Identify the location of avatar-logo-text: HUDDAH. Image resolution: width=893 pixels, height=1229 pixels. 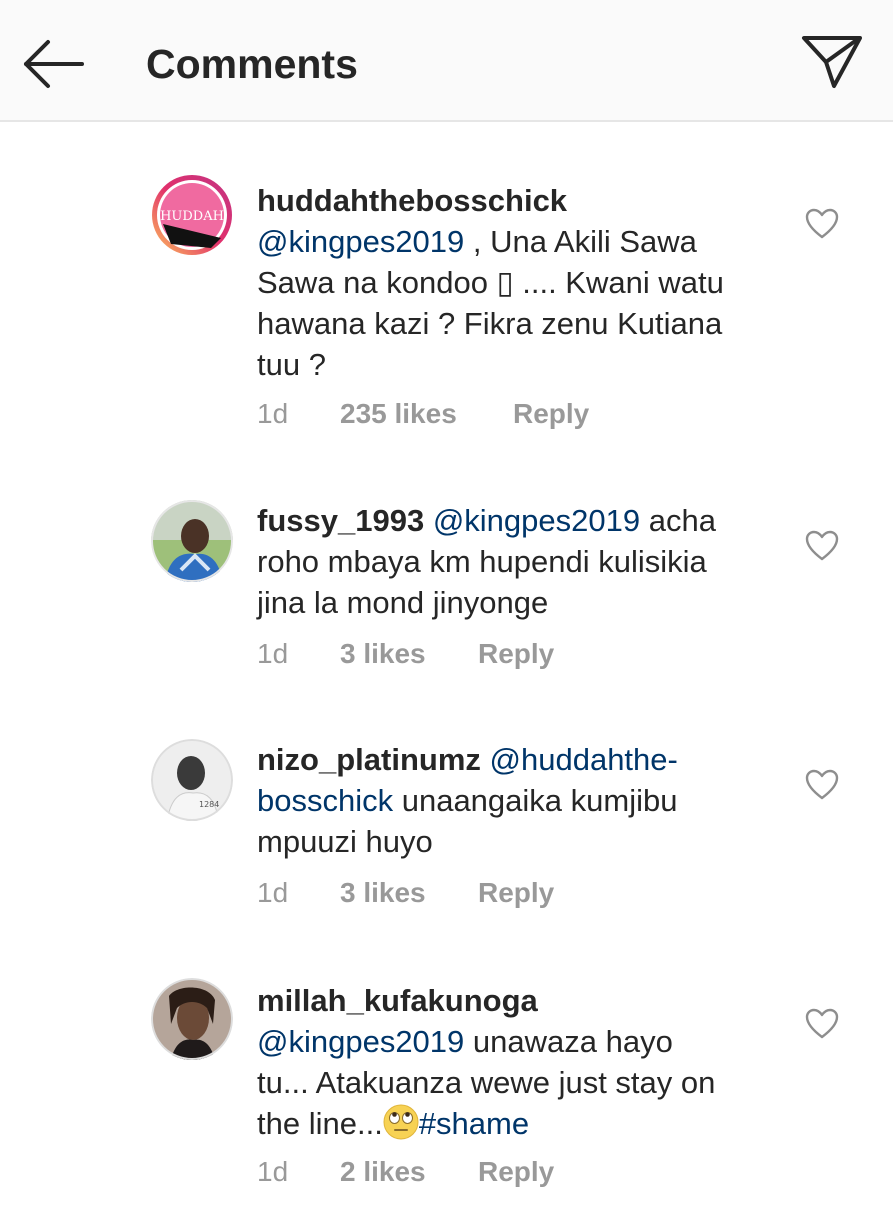
(192, 216).